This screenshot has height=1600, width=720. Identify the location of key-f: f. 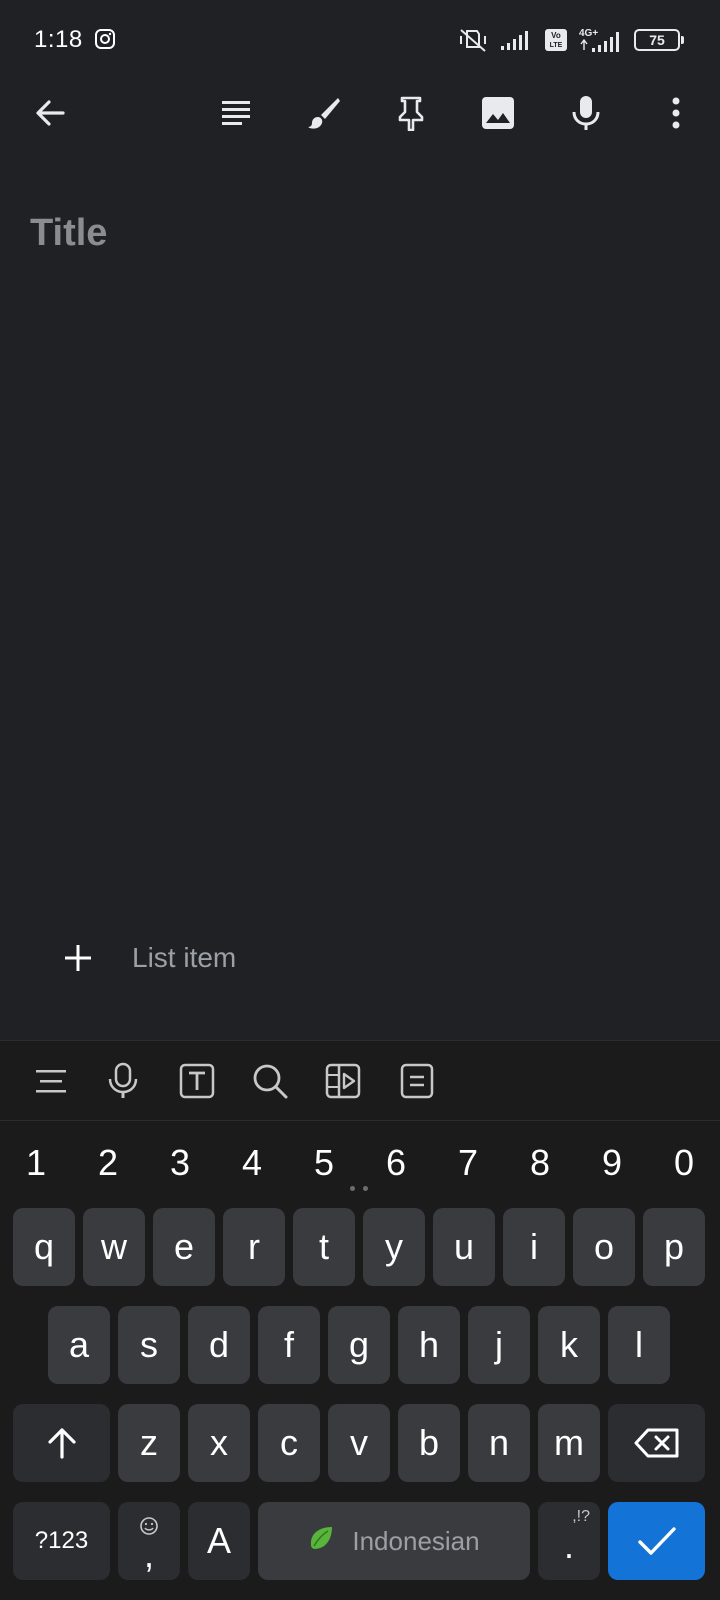
(289, 1345).